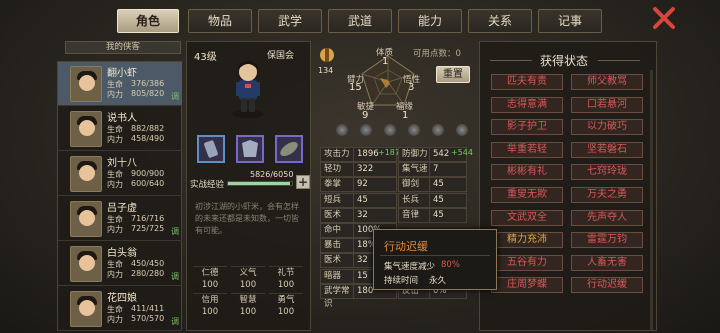 The width and height of the screenshot is (720, 333). What do you see at coordinates (389, 152) in the screenshot?
I see `stat-bonus: +187` at bounding box center [389, 152].